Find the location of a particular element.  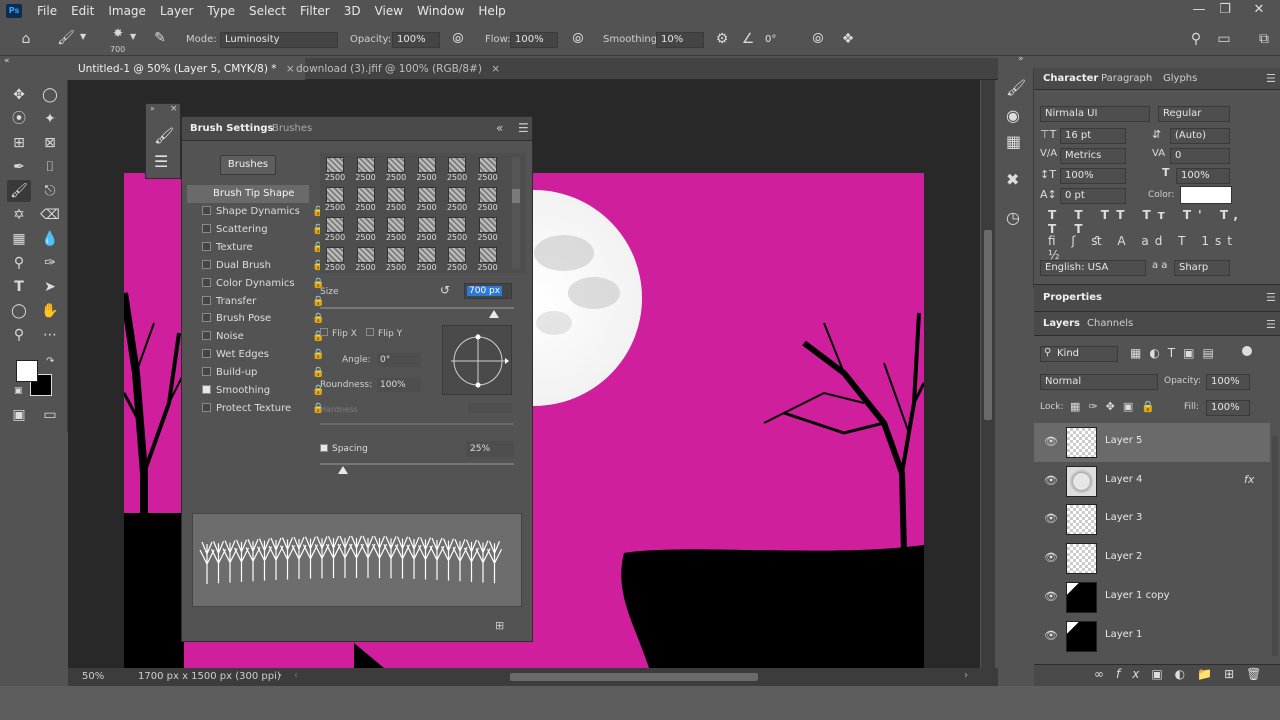

history-brush-tool-icon: ✡ is located at coordinates (19, 215).